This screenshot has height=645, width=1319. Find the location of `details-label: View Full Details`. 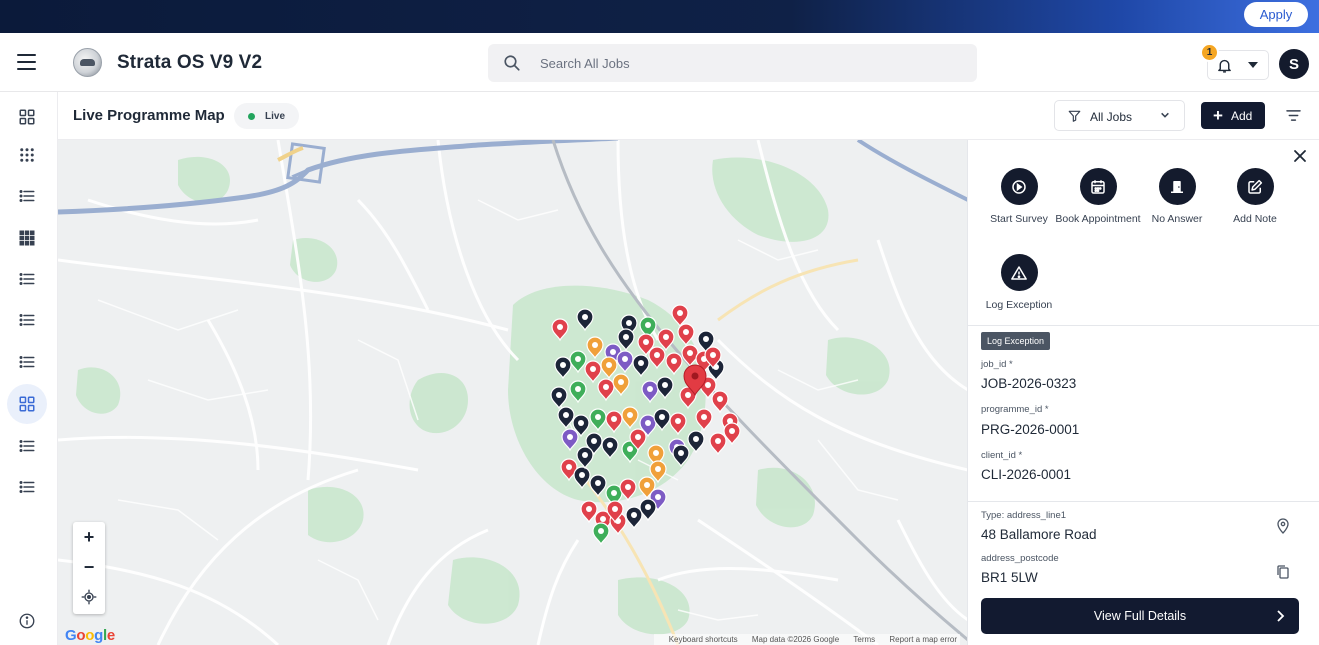

details-label: View Full Details is located at coordinates (1140, 616).